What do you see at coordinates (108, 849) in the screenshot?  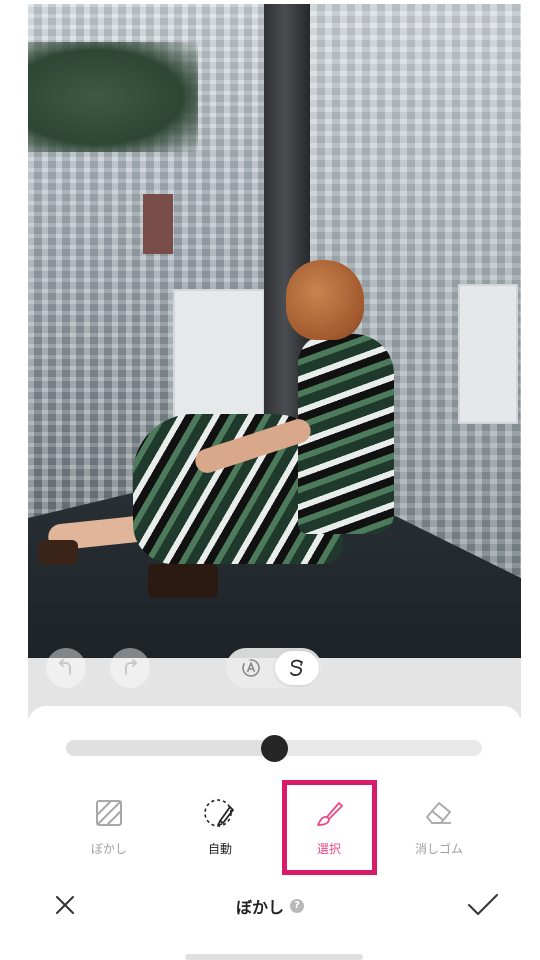 I see `tool-blur-label: ぼかし` at bounding box center [108, 849].